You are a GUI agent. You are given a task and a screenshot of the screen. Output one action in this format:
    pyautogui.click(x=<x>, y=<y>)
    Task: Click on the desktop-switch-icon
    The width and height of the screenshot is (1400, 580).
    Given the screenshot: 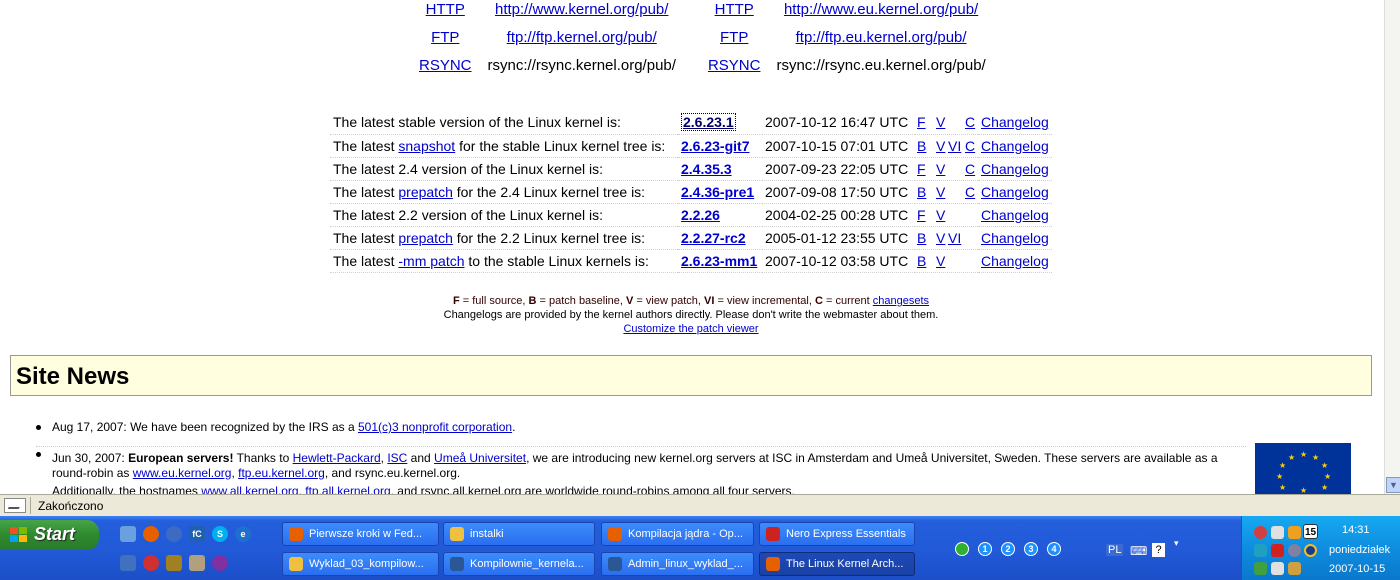 What is the action you would take?
    pyautogui.click(x=962, y=549)
    